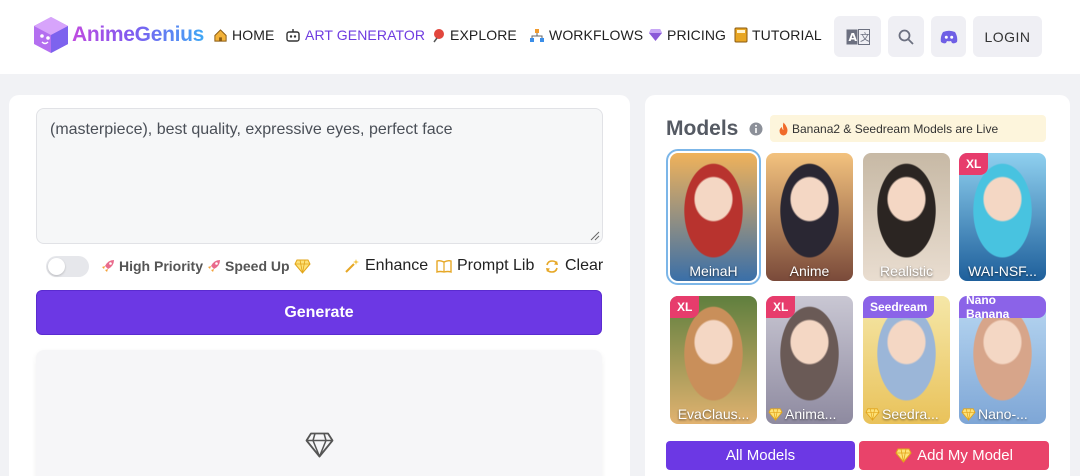 The image size is (1080, 476). I want to click on translate-icon: A文, so click(858, 36).